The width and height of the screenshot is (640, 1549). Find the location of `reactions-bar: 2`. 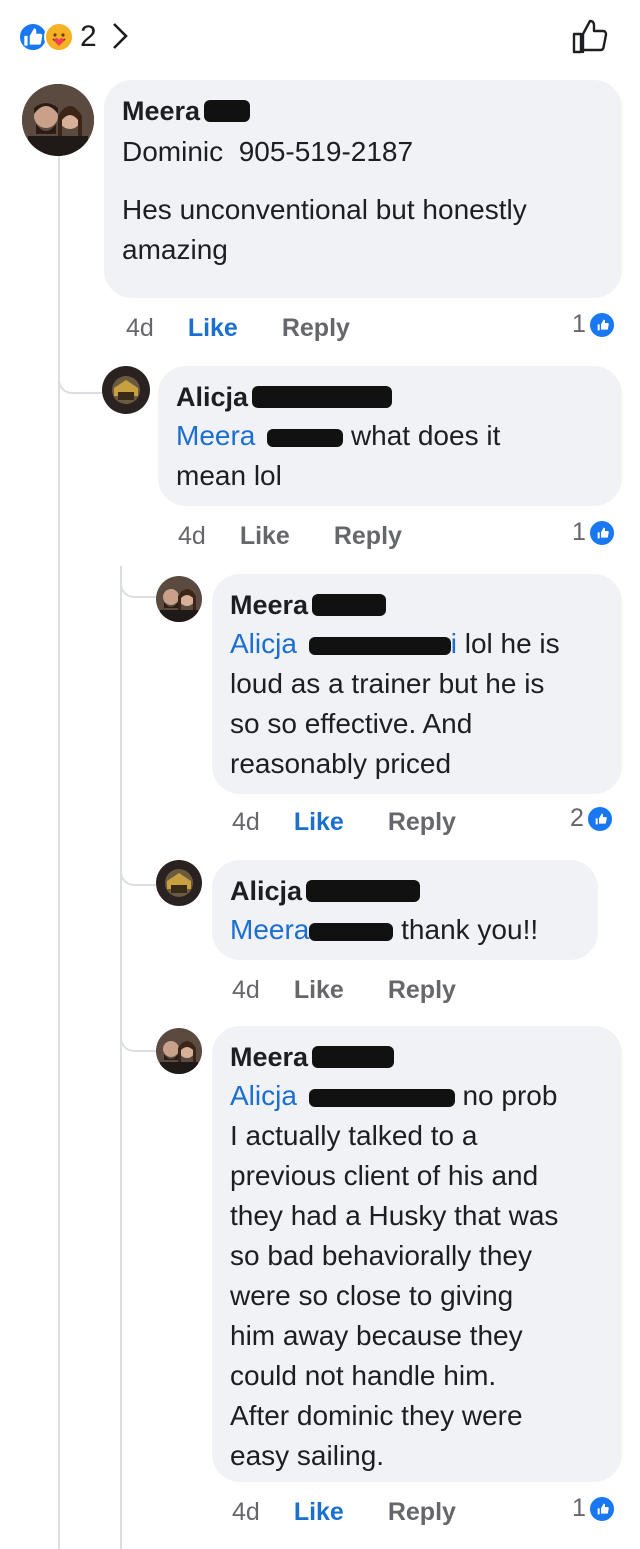

reactions-bar: 2 is located at coordinates (320, 36).